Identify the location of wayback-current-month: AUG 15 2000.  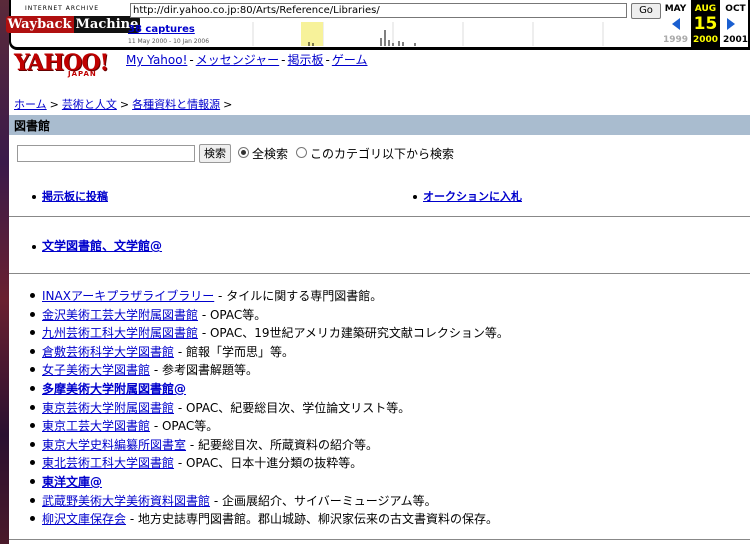
(705, 23).